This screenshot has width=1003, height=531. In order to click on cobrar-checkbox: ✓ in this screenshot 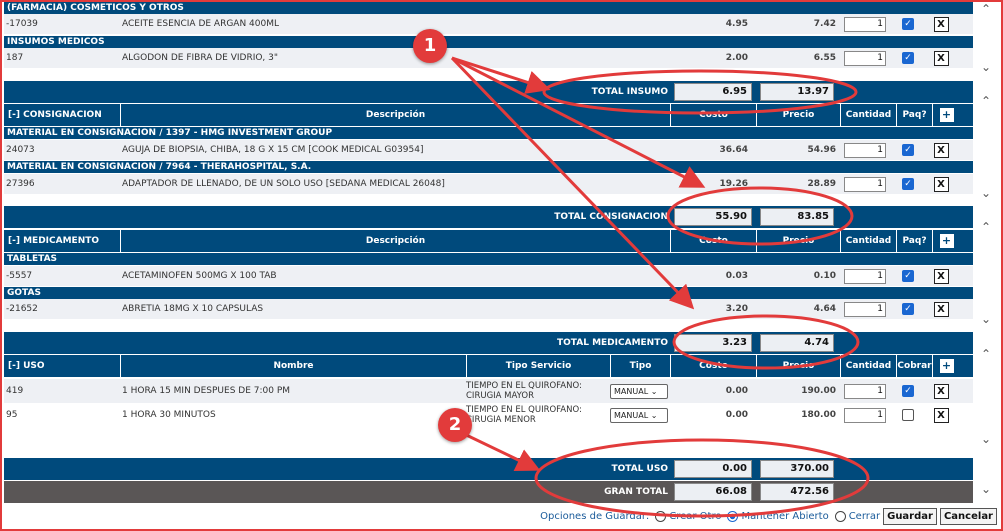, I will do `click(908, 391)`.